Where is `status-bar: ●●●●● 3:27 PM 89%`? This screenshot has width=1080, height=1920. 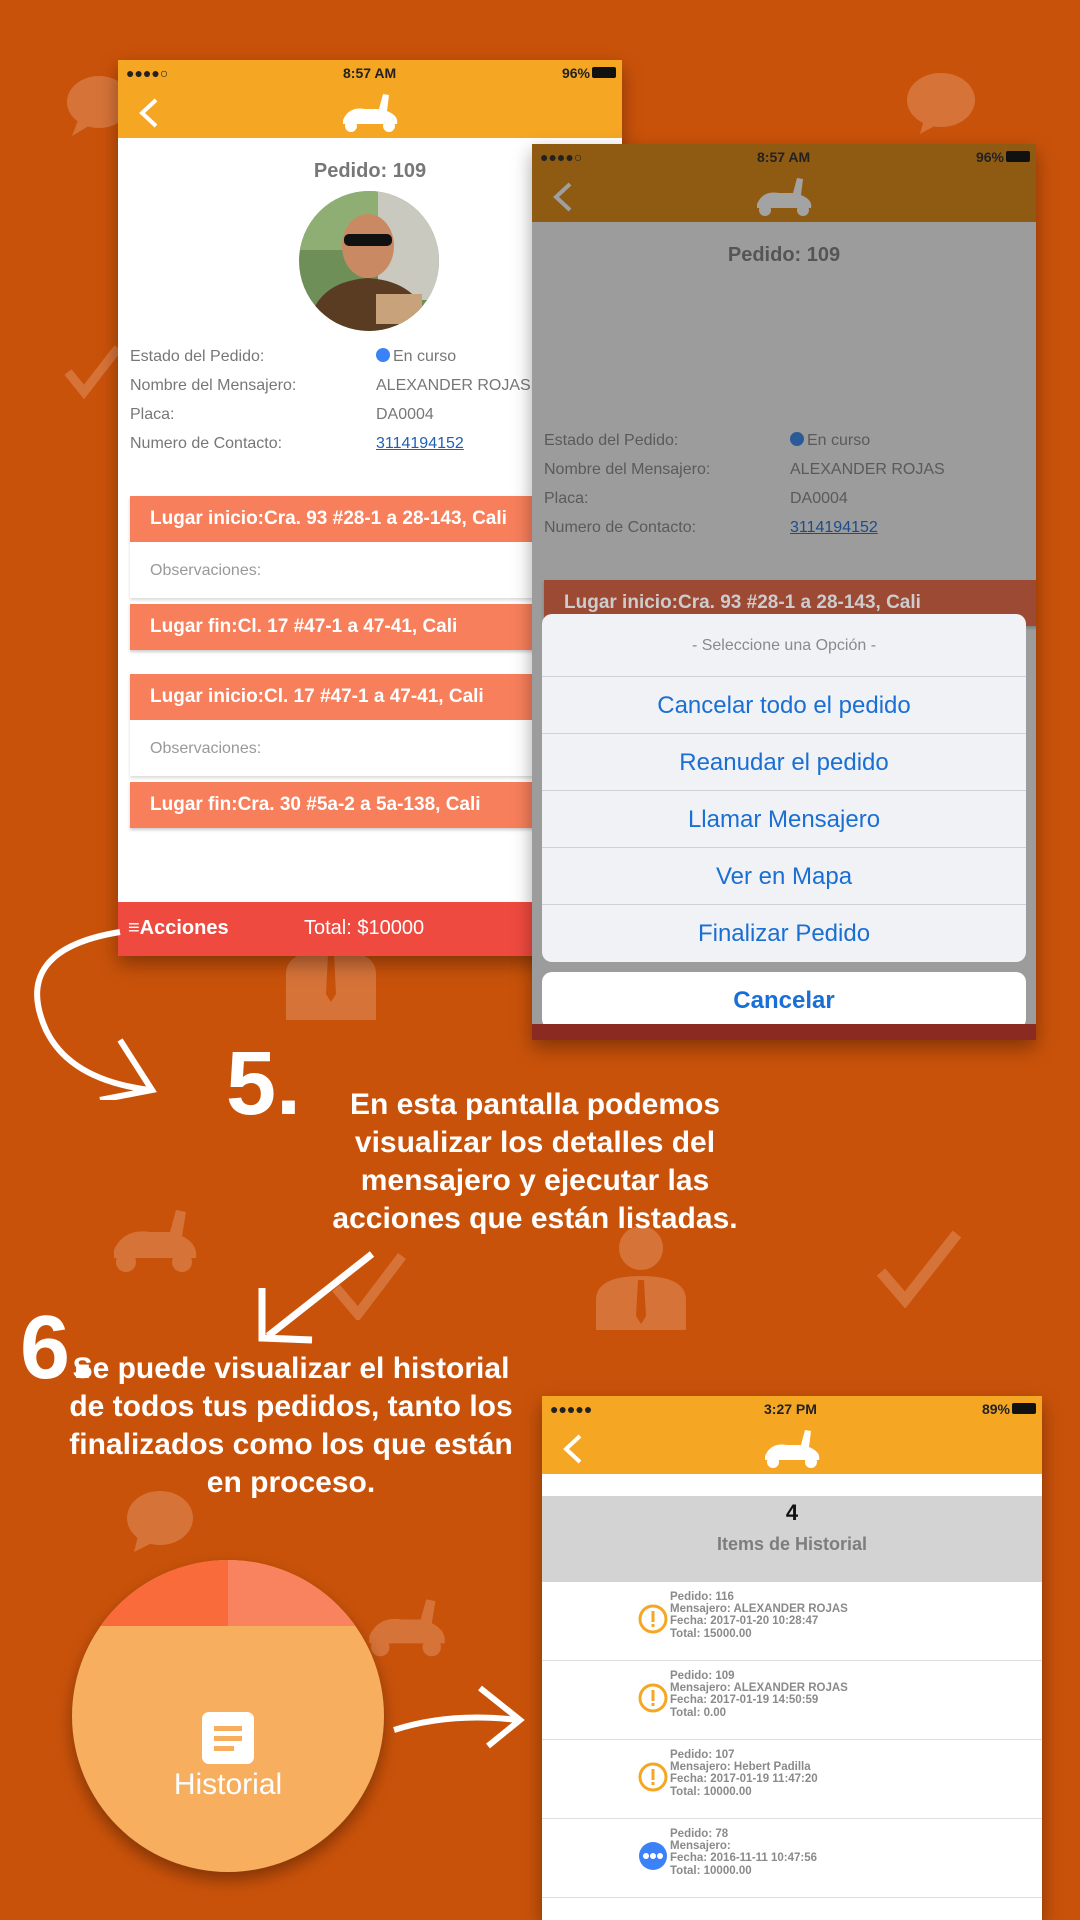
status-bar: ●●●●● 3:27 PM 89% is located at coordinates (792, 1409).